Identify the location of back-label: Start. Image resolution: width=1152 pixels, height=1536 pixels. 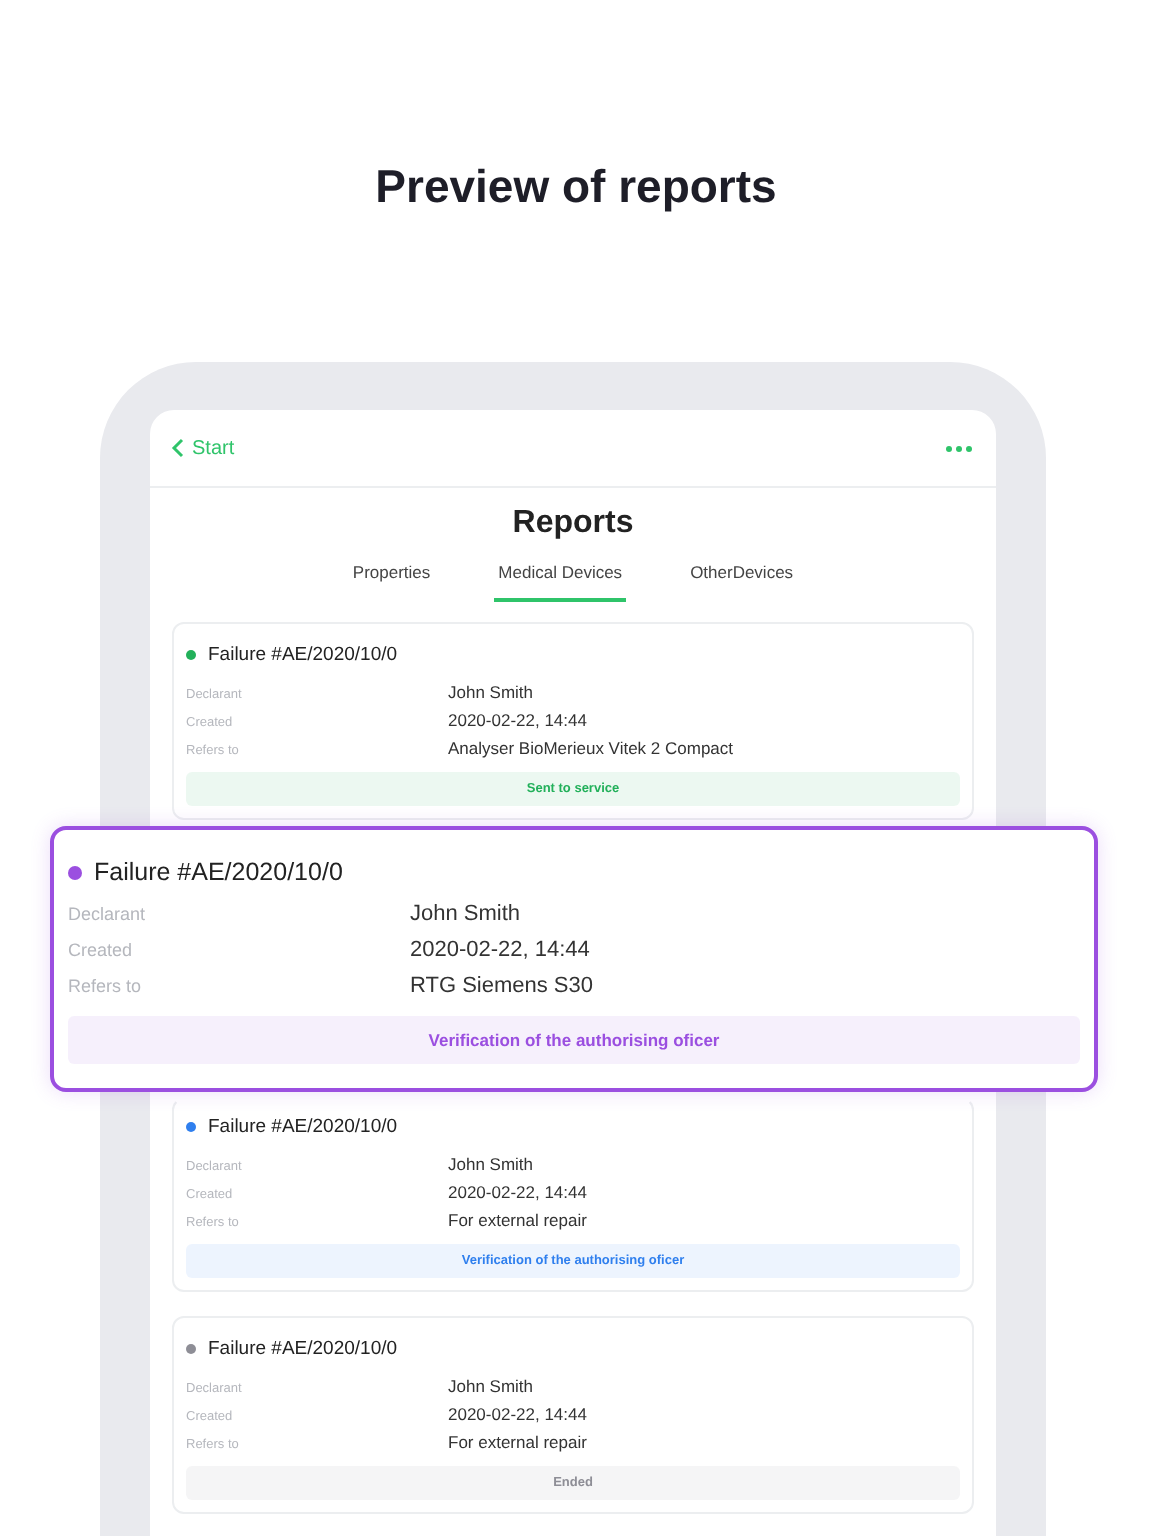
(213, 448).